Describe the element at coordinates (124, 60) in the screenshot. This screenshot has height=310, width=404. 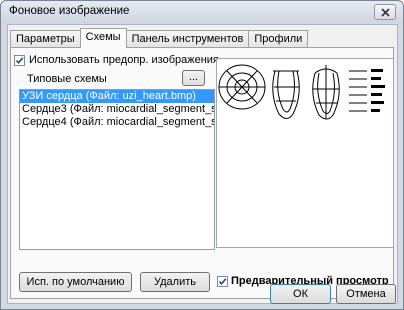
I see `use-predefined-label: Использовать предопр. изображения` at that location.